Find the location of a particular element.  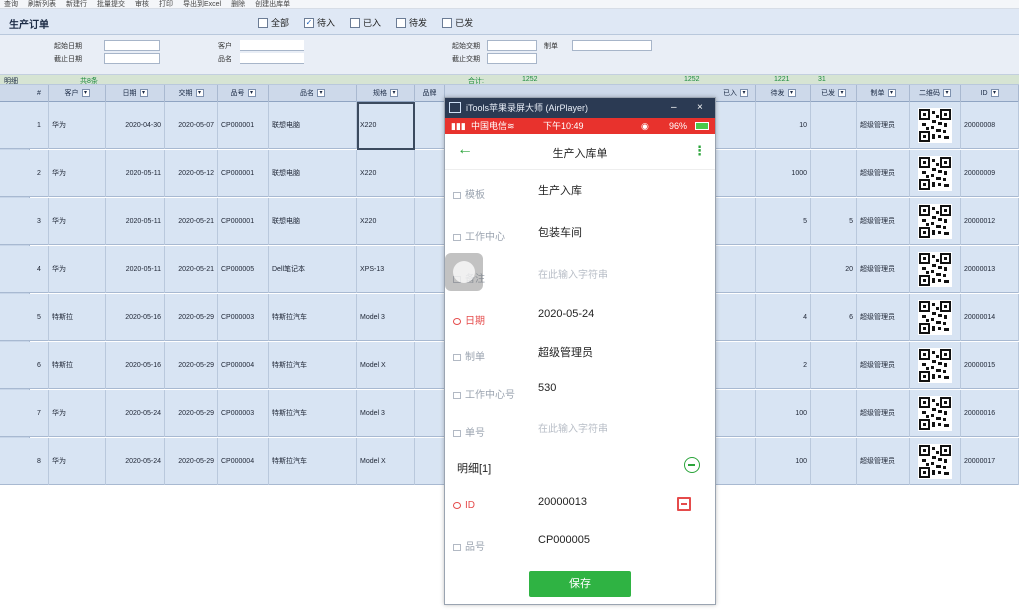

cell-n: 2 is located at coordinates (39, 173).